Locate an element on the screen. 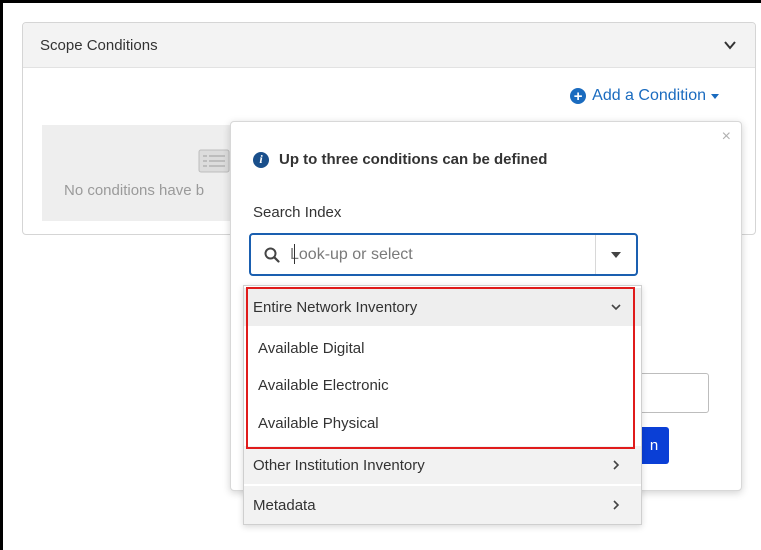 The height and width of the screenshot is (550, 761). search-index-combobox is located at coordinates (443, 254).